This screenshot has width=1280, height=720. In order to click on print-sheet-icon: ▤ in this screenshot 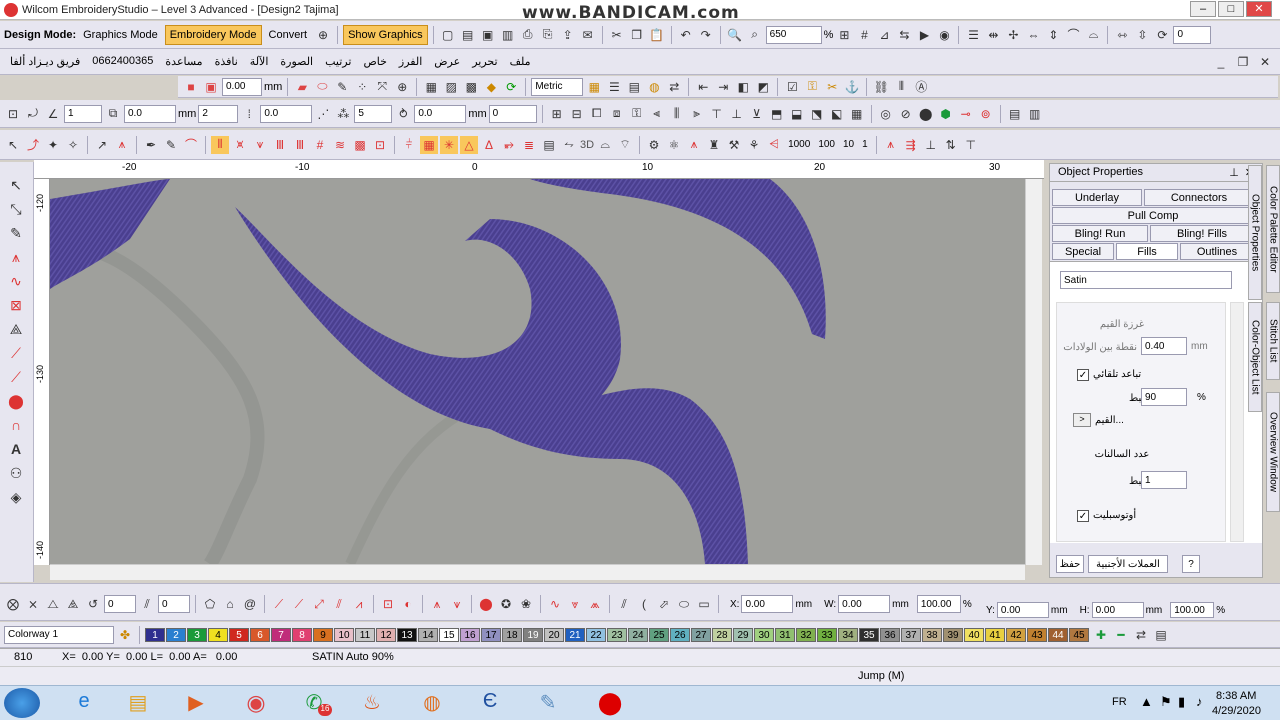, I will do `click(634, 87)`.